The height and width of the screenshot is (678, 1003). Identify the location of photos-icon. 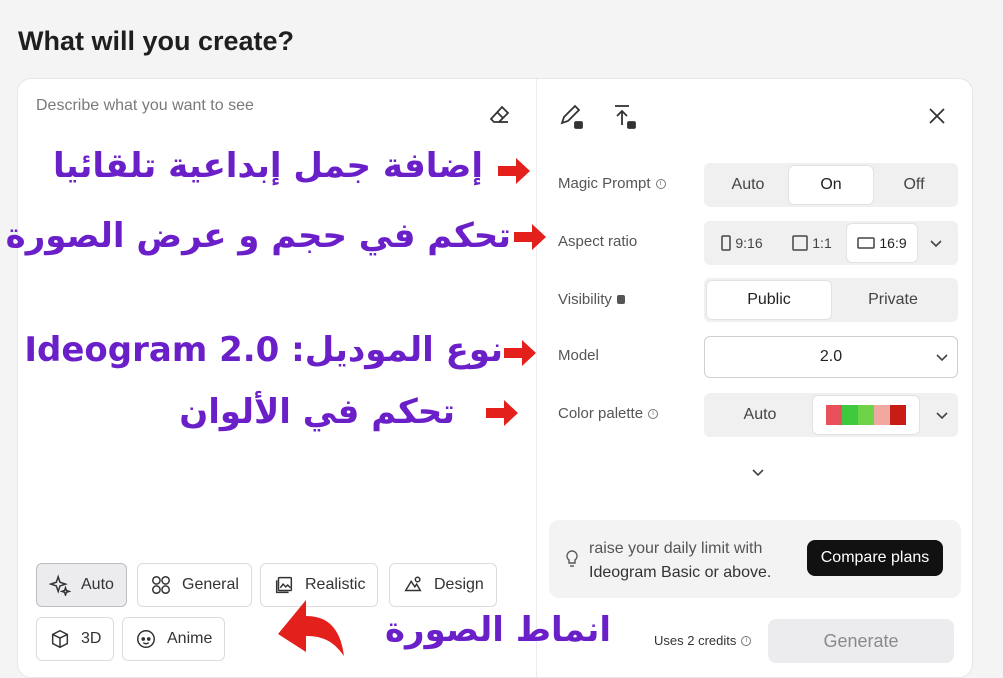
(284, 585).